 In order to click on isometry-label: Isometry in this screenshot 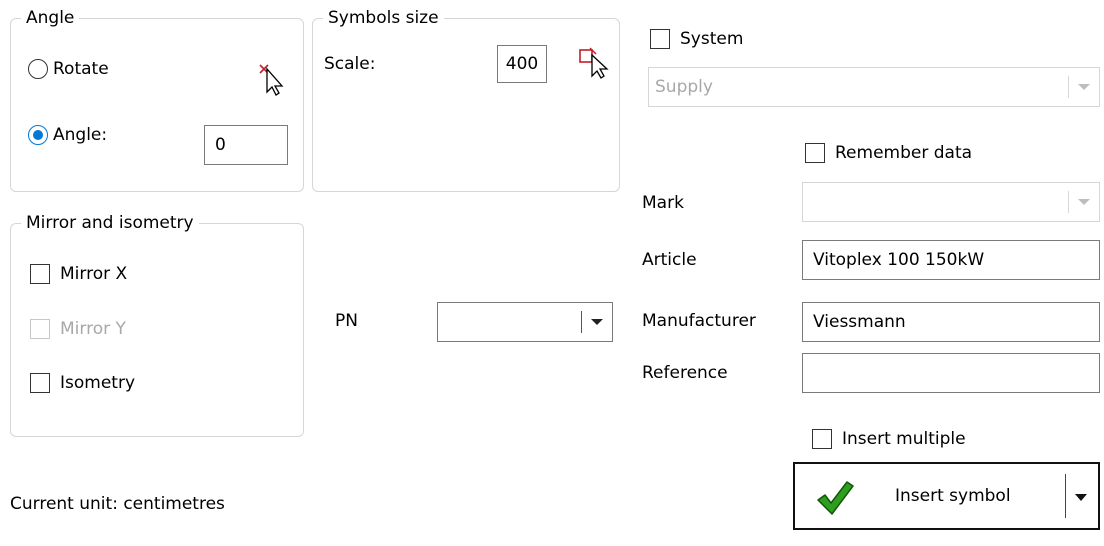, I will do `click(97, 383)`.